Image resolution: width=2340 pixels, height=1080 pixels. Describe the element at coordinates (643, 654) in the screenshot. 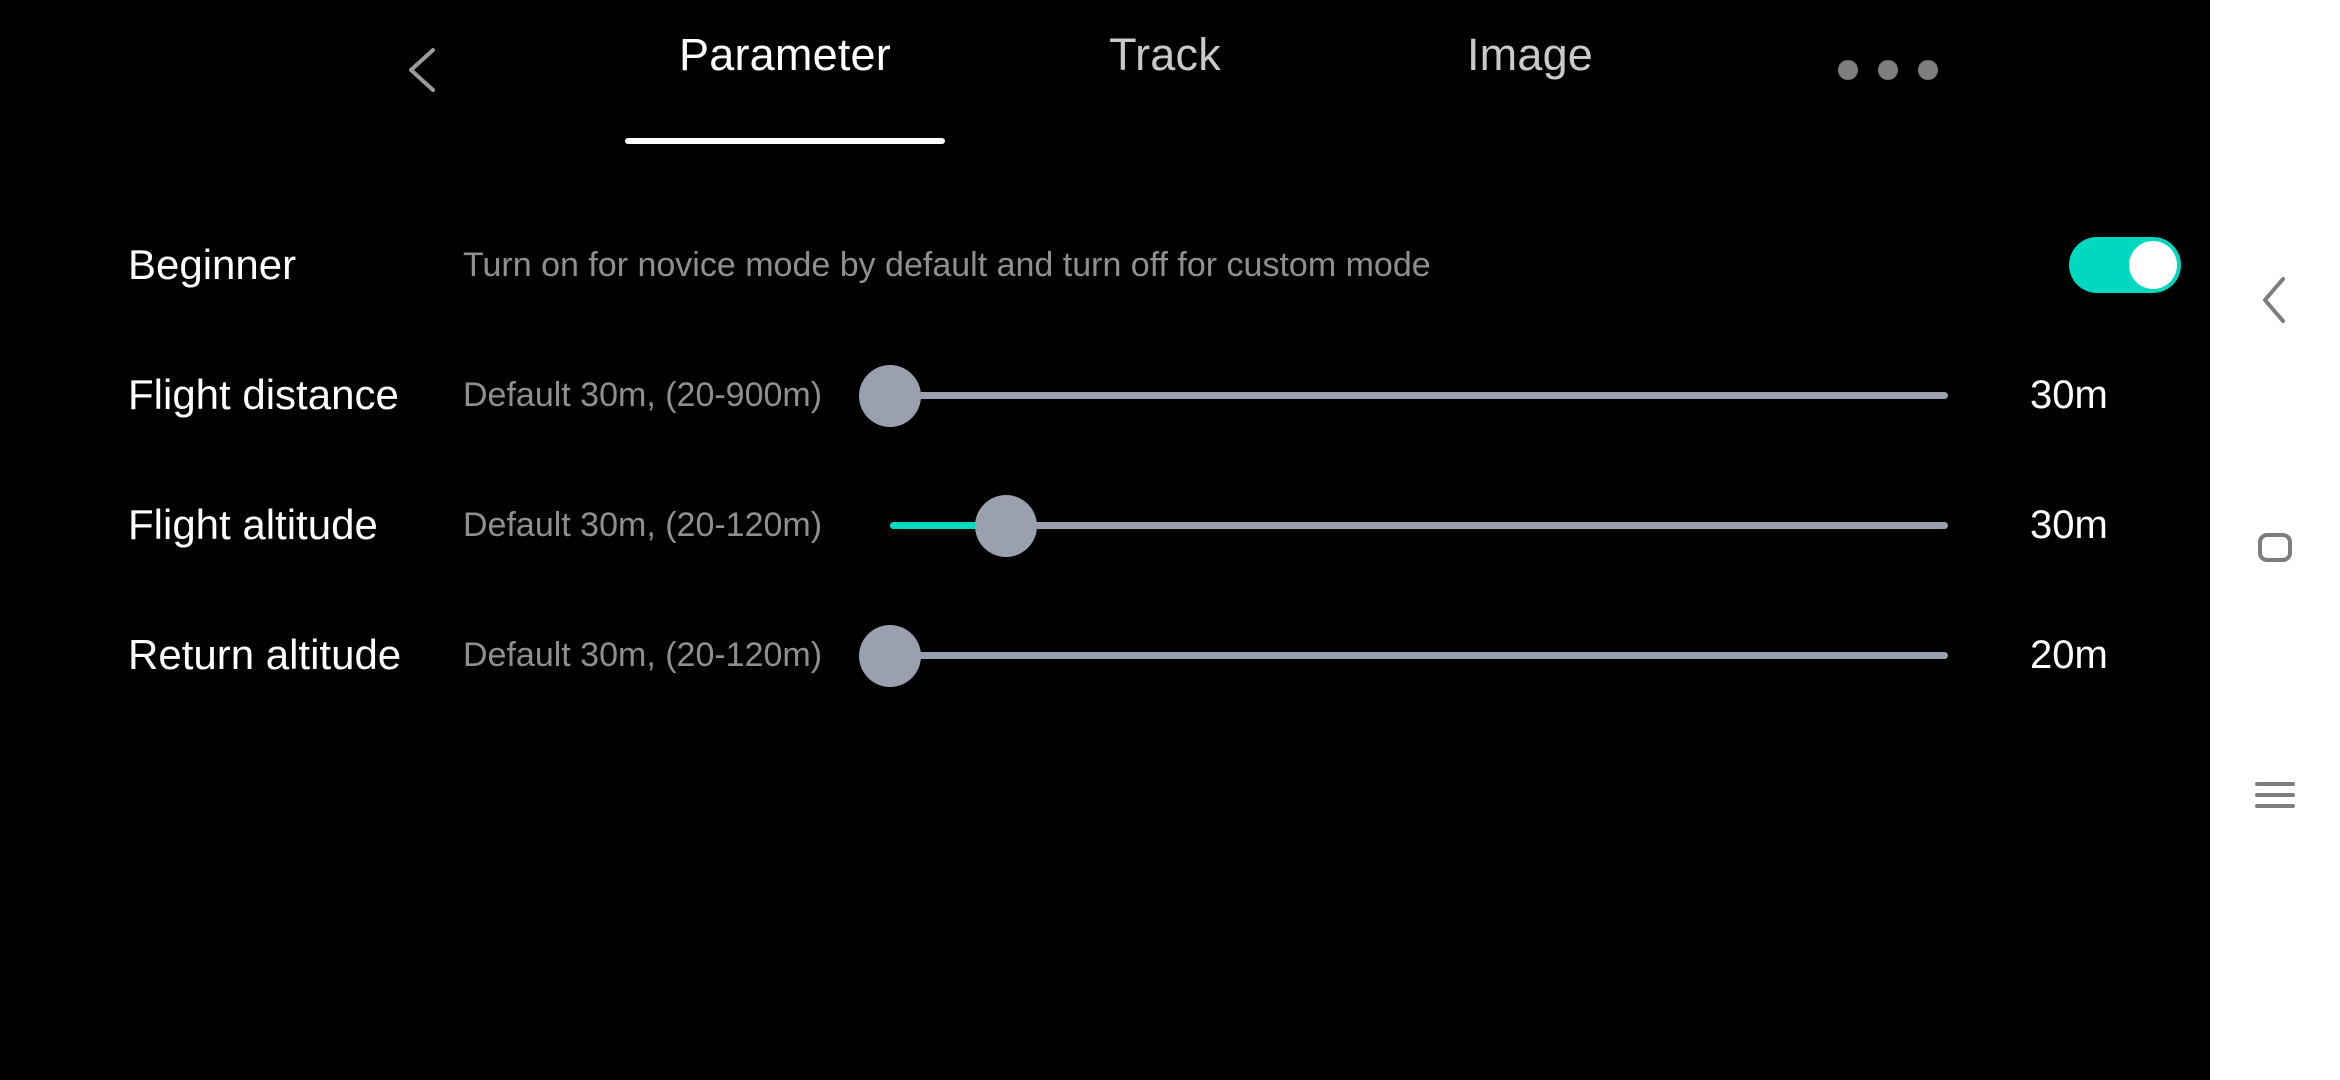

I see `setting-description-return-altitude: Default 30m, (20-120m)` at that location.